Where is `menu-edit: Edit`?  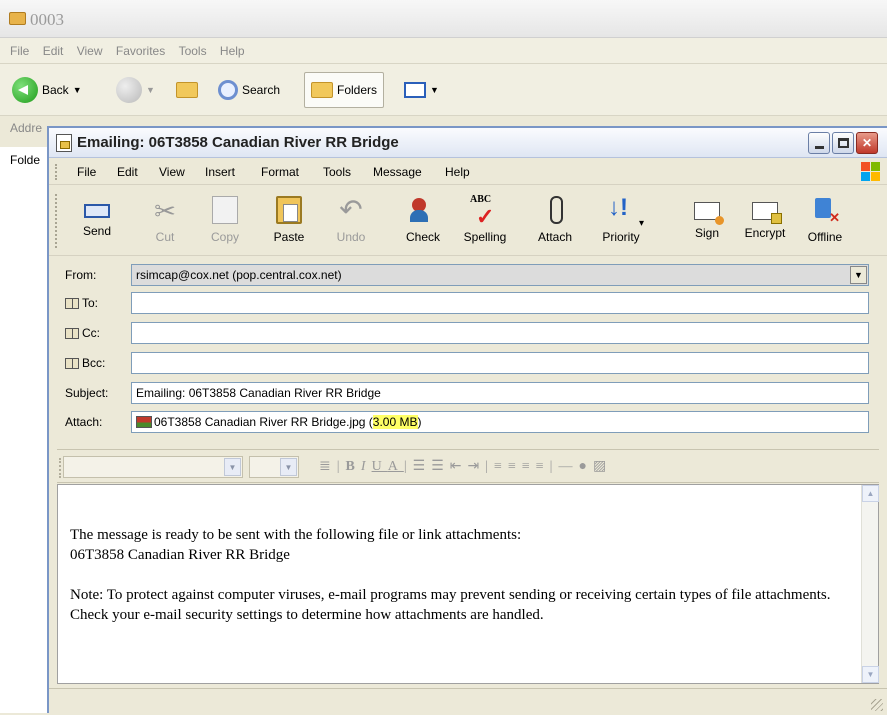
menu-edit: Edit is located at coordinates (127, 172).